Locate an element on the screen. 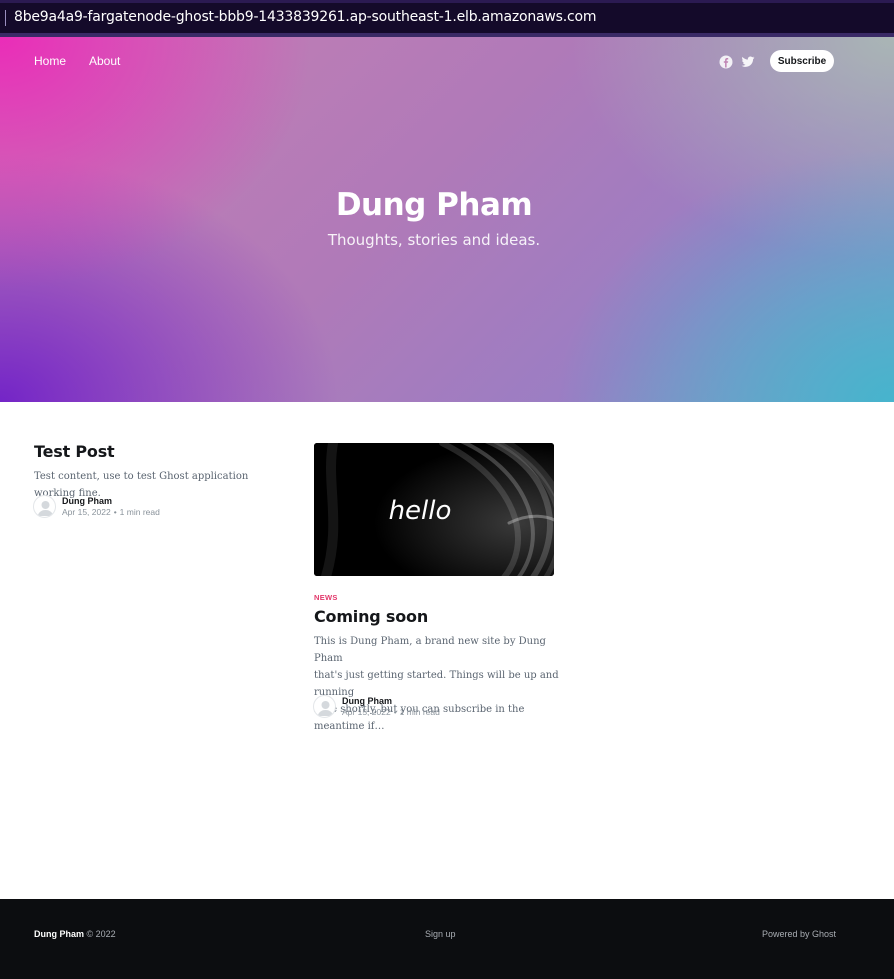 Image resolution: width=894 pixels, height=979 pixels. post-feature-image: hello is located at coordinates (434, 509).